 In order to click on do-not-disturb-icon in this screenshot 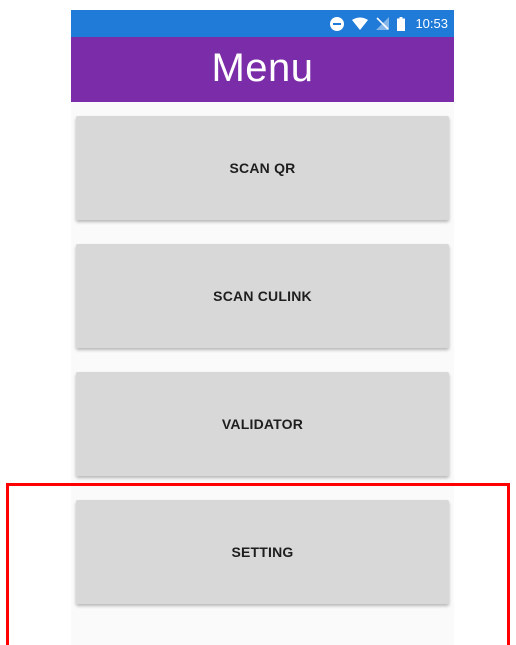, I will do `click(337, 23)`.